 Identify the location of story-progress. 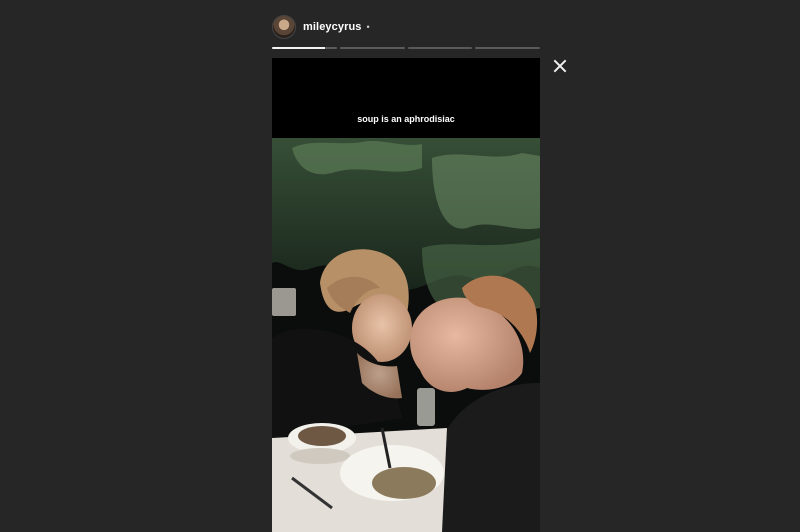
(406, 48).